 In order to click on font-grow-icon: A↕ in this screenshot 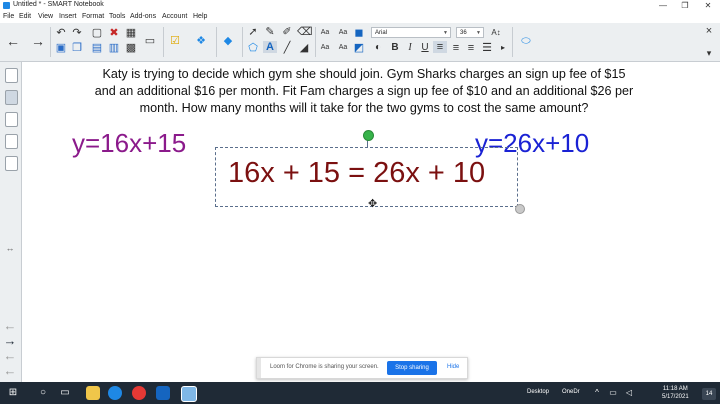, I will do `click(496, 33)`.